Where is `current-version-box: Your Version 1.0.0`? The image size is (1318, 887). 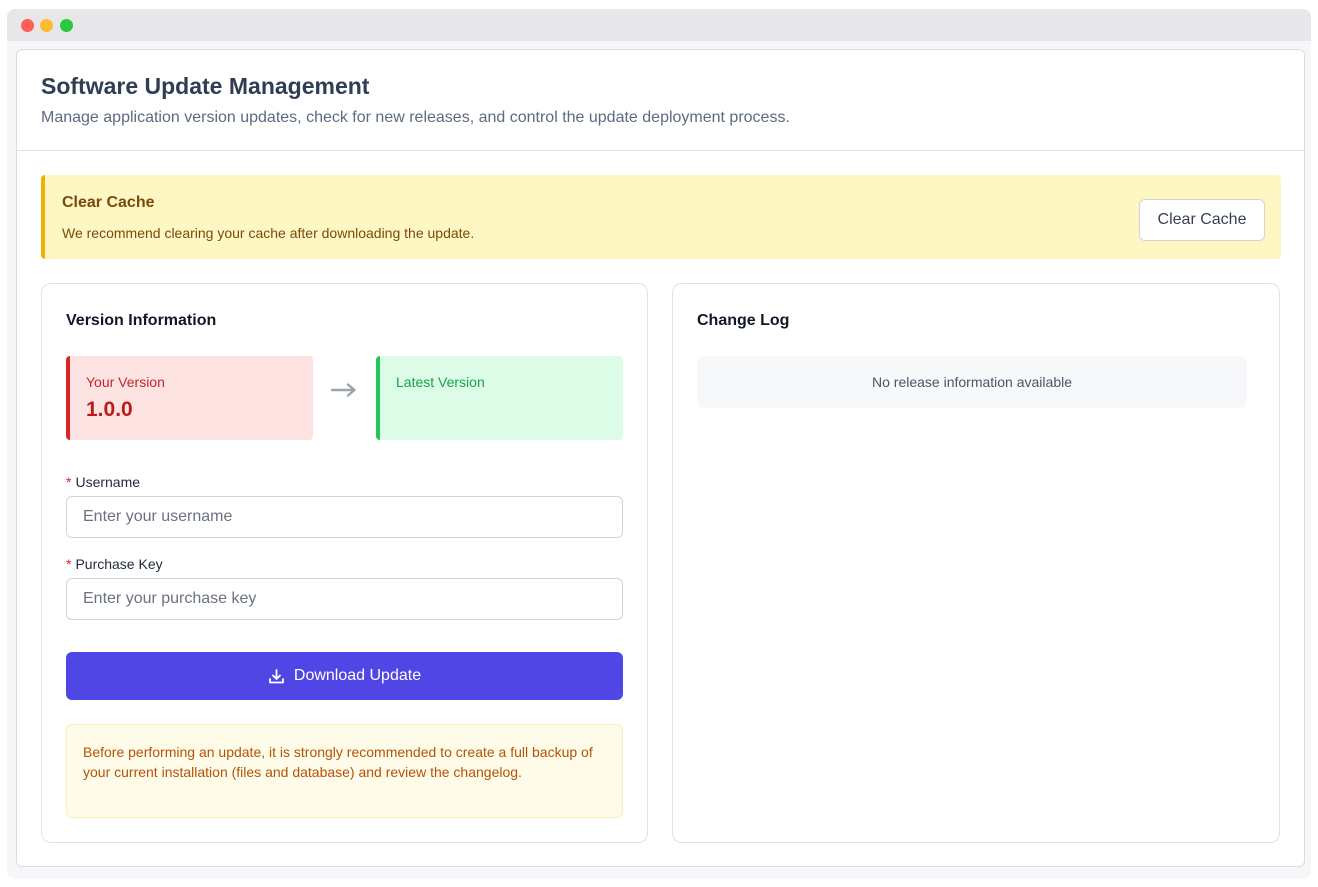
current-version-box: Your Version 1.0.0 is located at coordinates (189, 398).